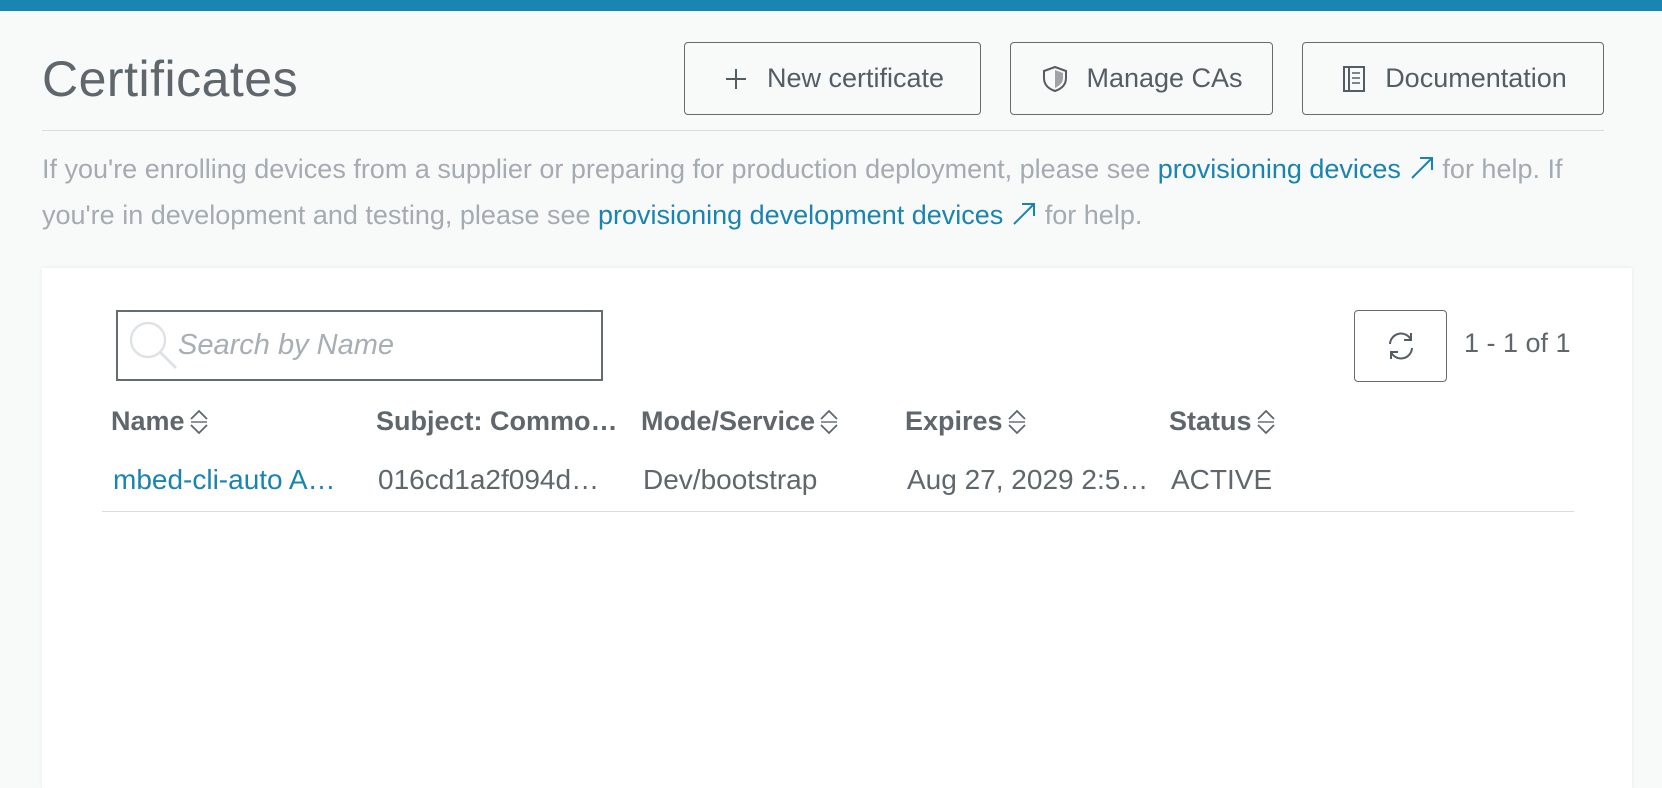  I want to click on search-box, so click(359, 345).